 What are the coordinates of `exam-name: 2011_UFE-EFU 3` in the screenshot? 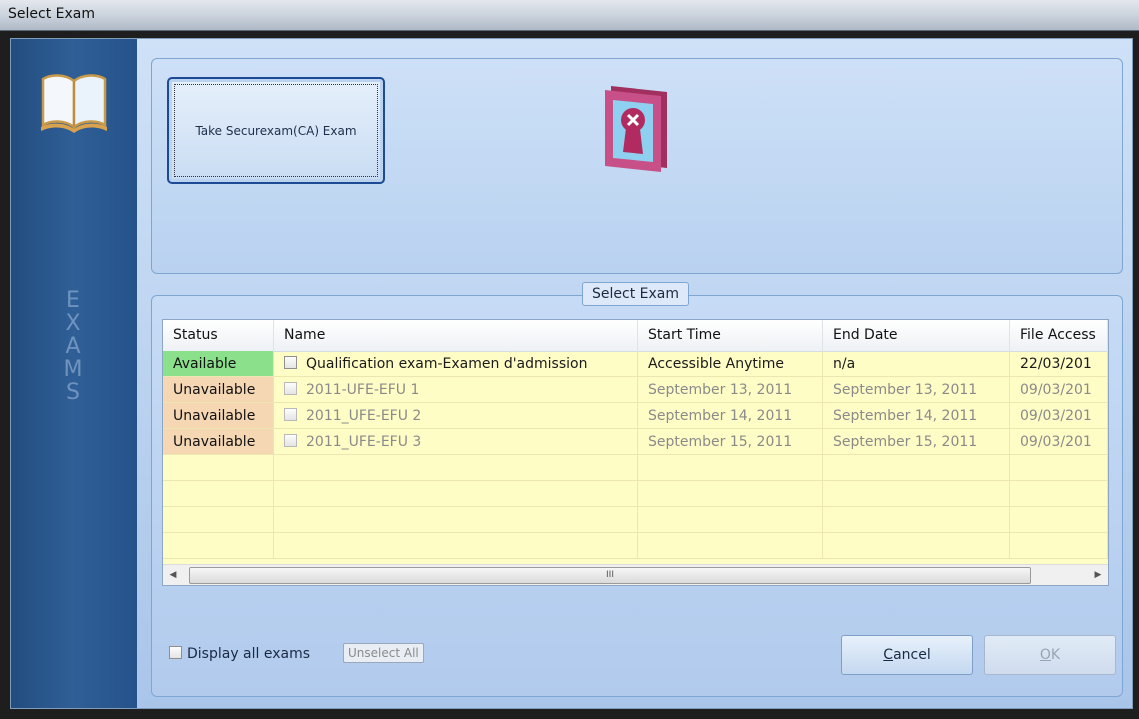 It's located at (364, 442).